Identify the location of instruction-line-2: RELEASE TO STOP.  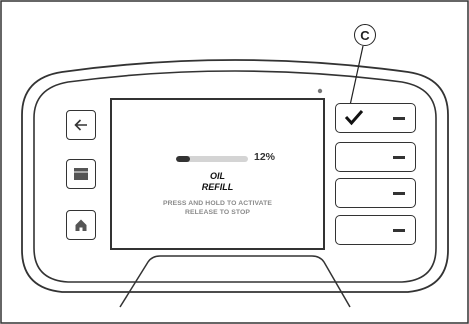
(217, 212).